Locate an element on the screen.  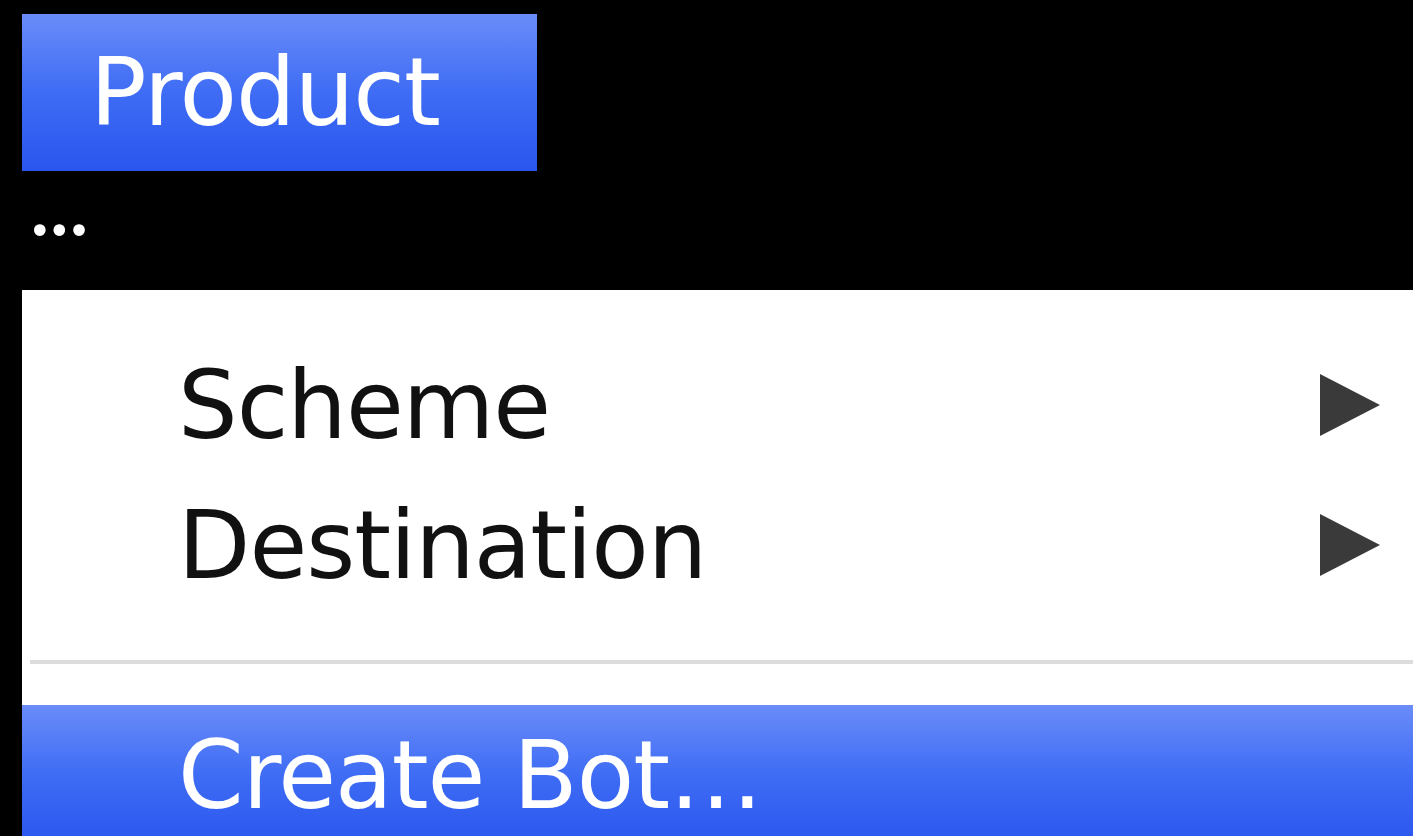
overflow-indicator: ••• is located at coordinates (57, 230).